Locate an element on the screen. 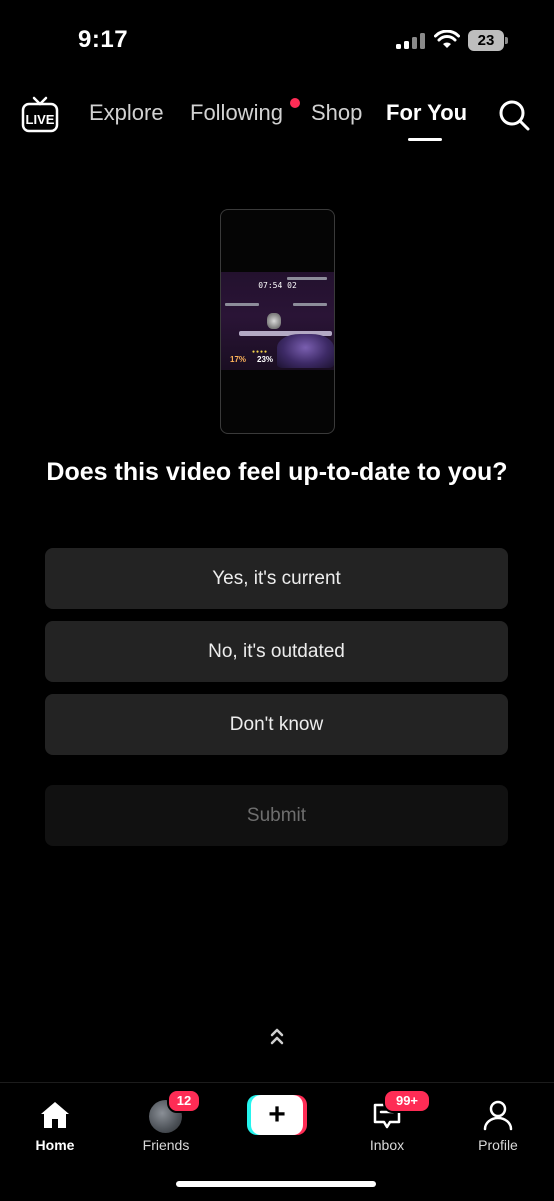 The width and height of the screenshot is (554, 1201). video-preview: 07:54 02 ●●●● 17% 23% is located at coordinates (277, 321).